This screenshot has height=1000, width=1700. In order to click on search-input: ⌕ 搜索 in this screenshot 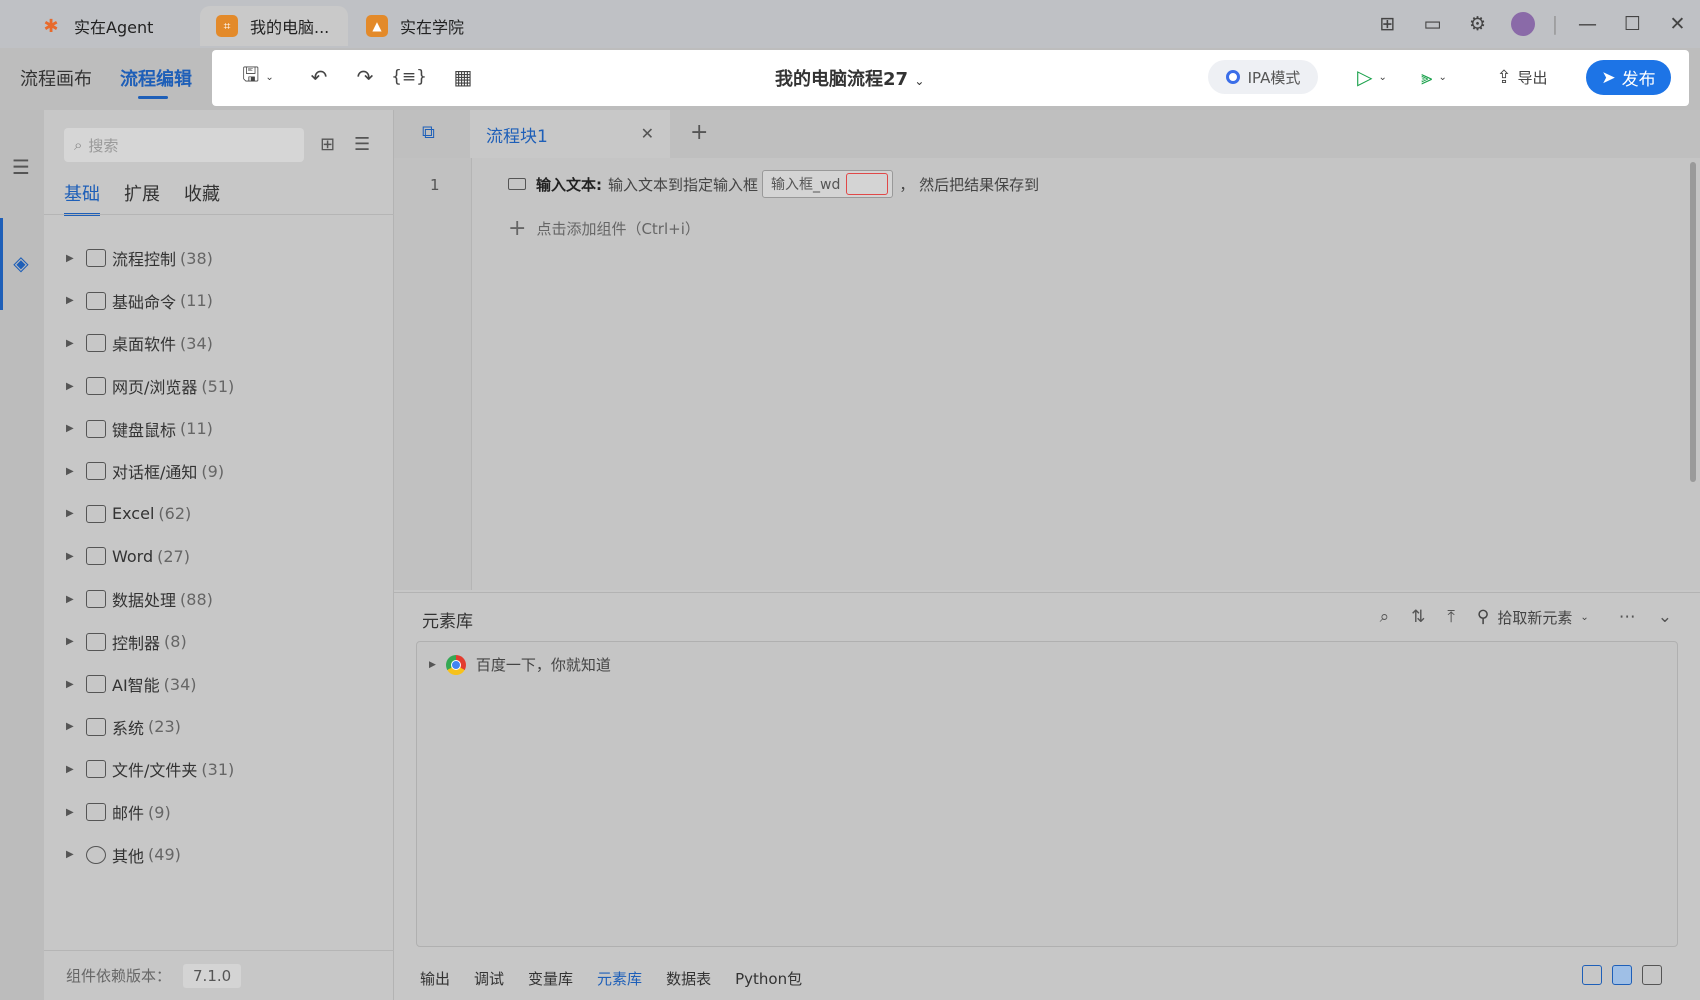, I will do `click(184, 145)`.